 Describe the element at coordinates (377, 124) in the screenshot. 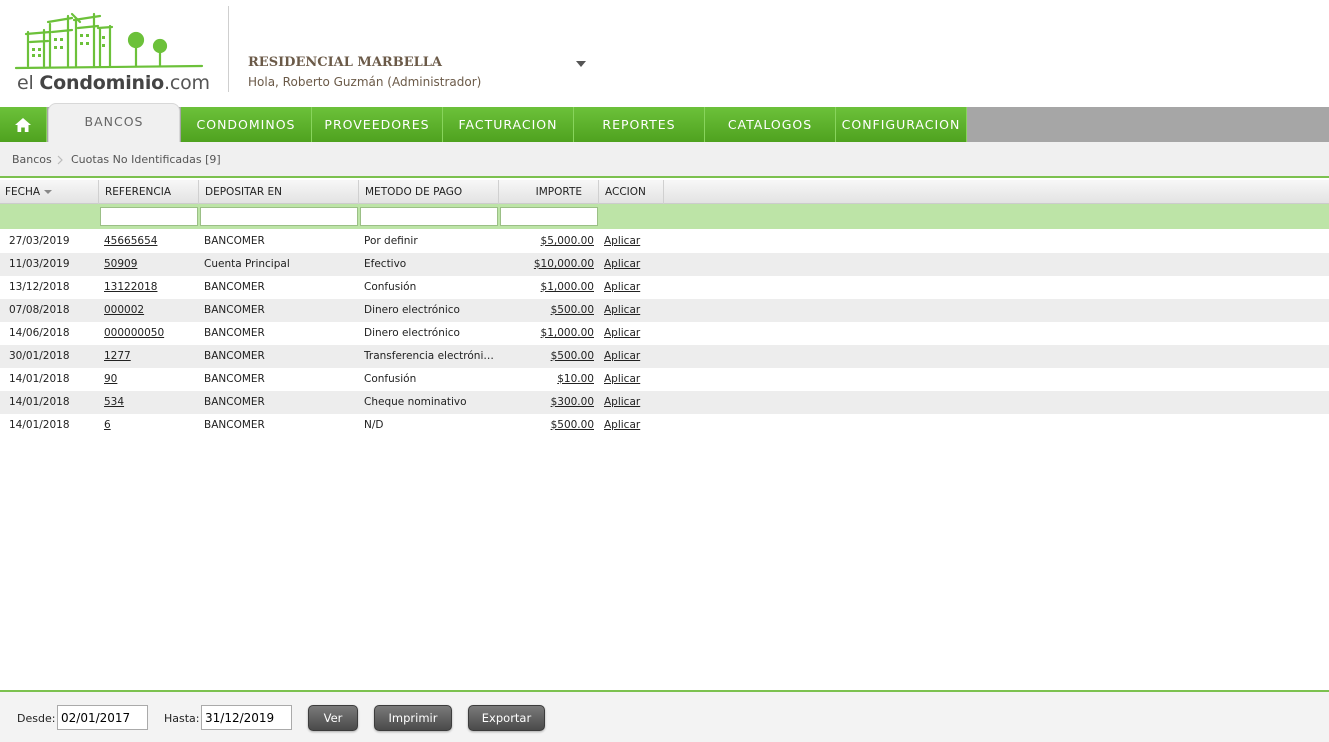

I see `tab-proveedores: PROVEEDORES` at that location.